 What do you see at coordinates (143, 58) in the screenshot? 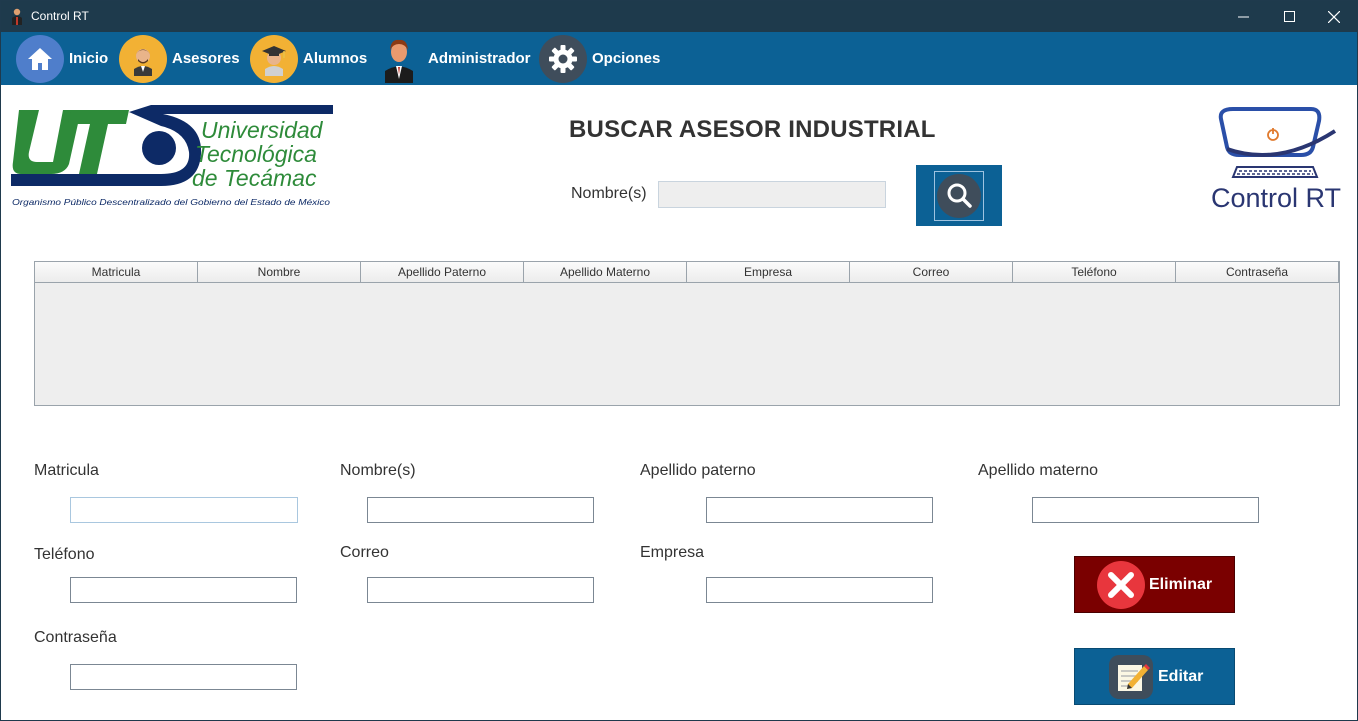
I see `advisor-icon` at bounding box center [143, 58].